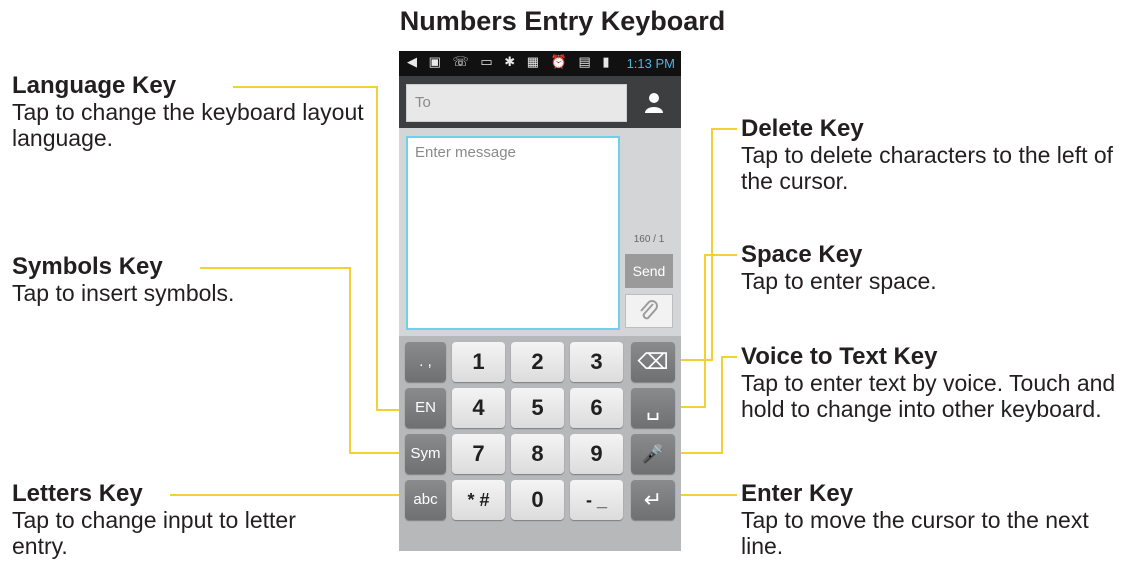 This screenshot has width=1125, height=572. I want to click on status-icons: ◀ ▣ ☏ ▭ ✱ ▦ ⏰ ▤ ▮, so click(510, 61).